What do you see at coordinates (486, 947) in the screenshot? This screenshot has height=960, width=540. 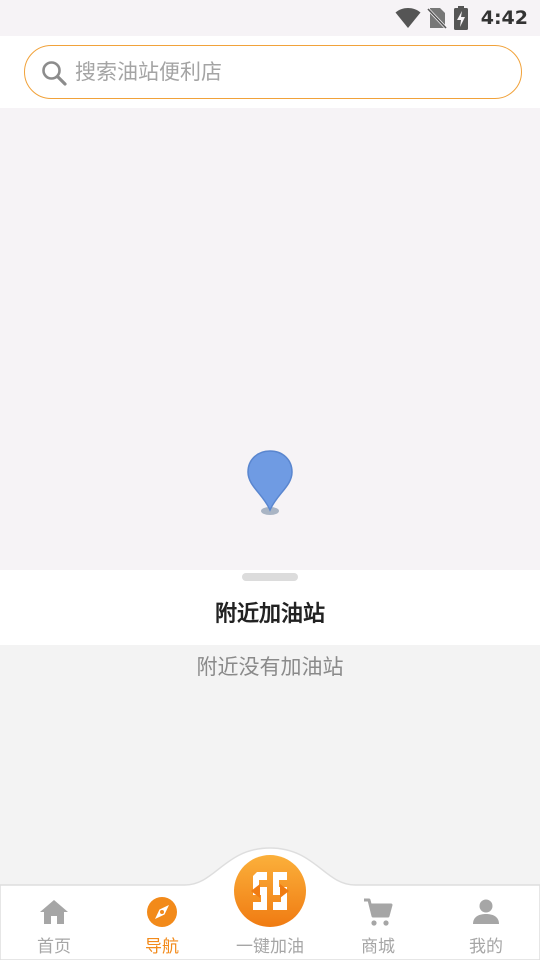 I see `tab-label: 我的` at bounding box center [486, 947].